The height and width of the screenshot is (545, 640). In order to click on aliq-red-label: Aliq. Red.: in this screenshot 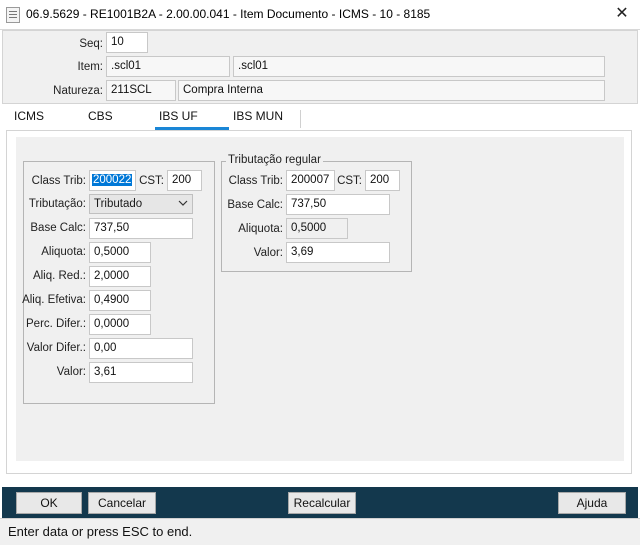, I will do `click(59, 276)`.